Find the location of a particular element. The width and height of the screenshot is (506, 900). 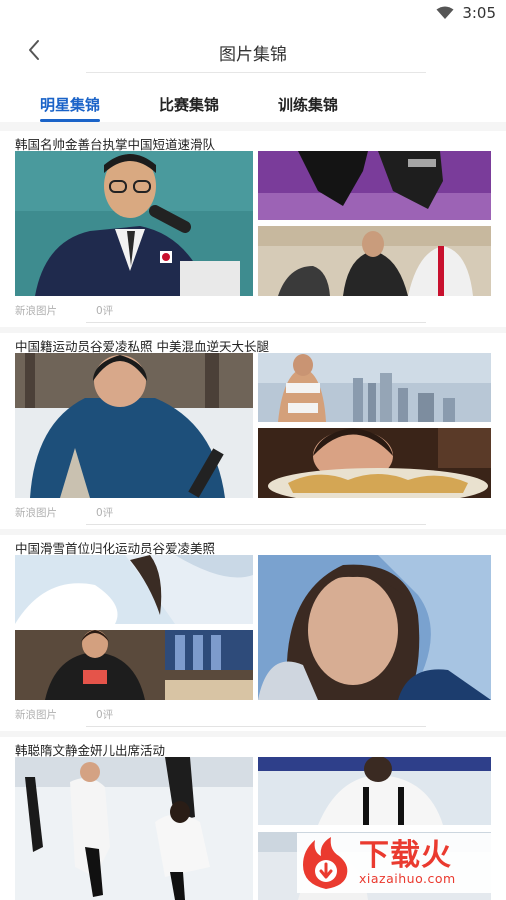

tab-star-highlights: 明星集锦 is located at coordinates (70, 104).